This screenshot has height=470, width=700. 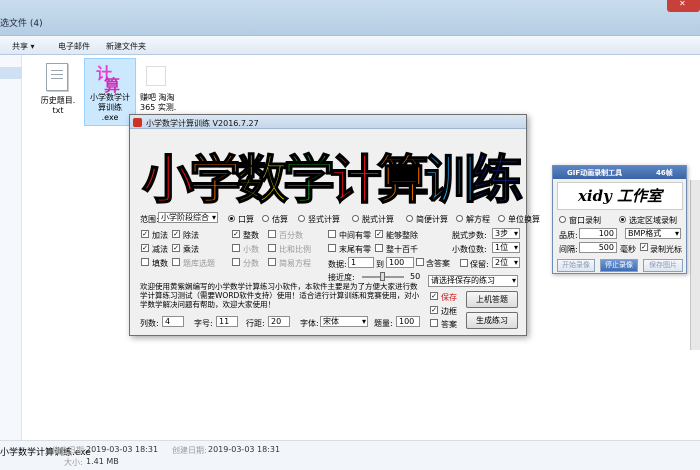 What do you see at coordinates (295, 249) in the screenshot?
I see `ratio-label: 比和比例` at bounding box center [295, 249].